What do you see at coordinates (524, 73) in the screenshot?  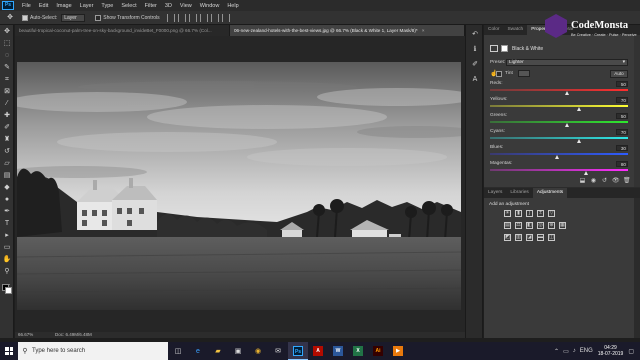 I see `tint-color-swatch` at bounding box center [524, 73].